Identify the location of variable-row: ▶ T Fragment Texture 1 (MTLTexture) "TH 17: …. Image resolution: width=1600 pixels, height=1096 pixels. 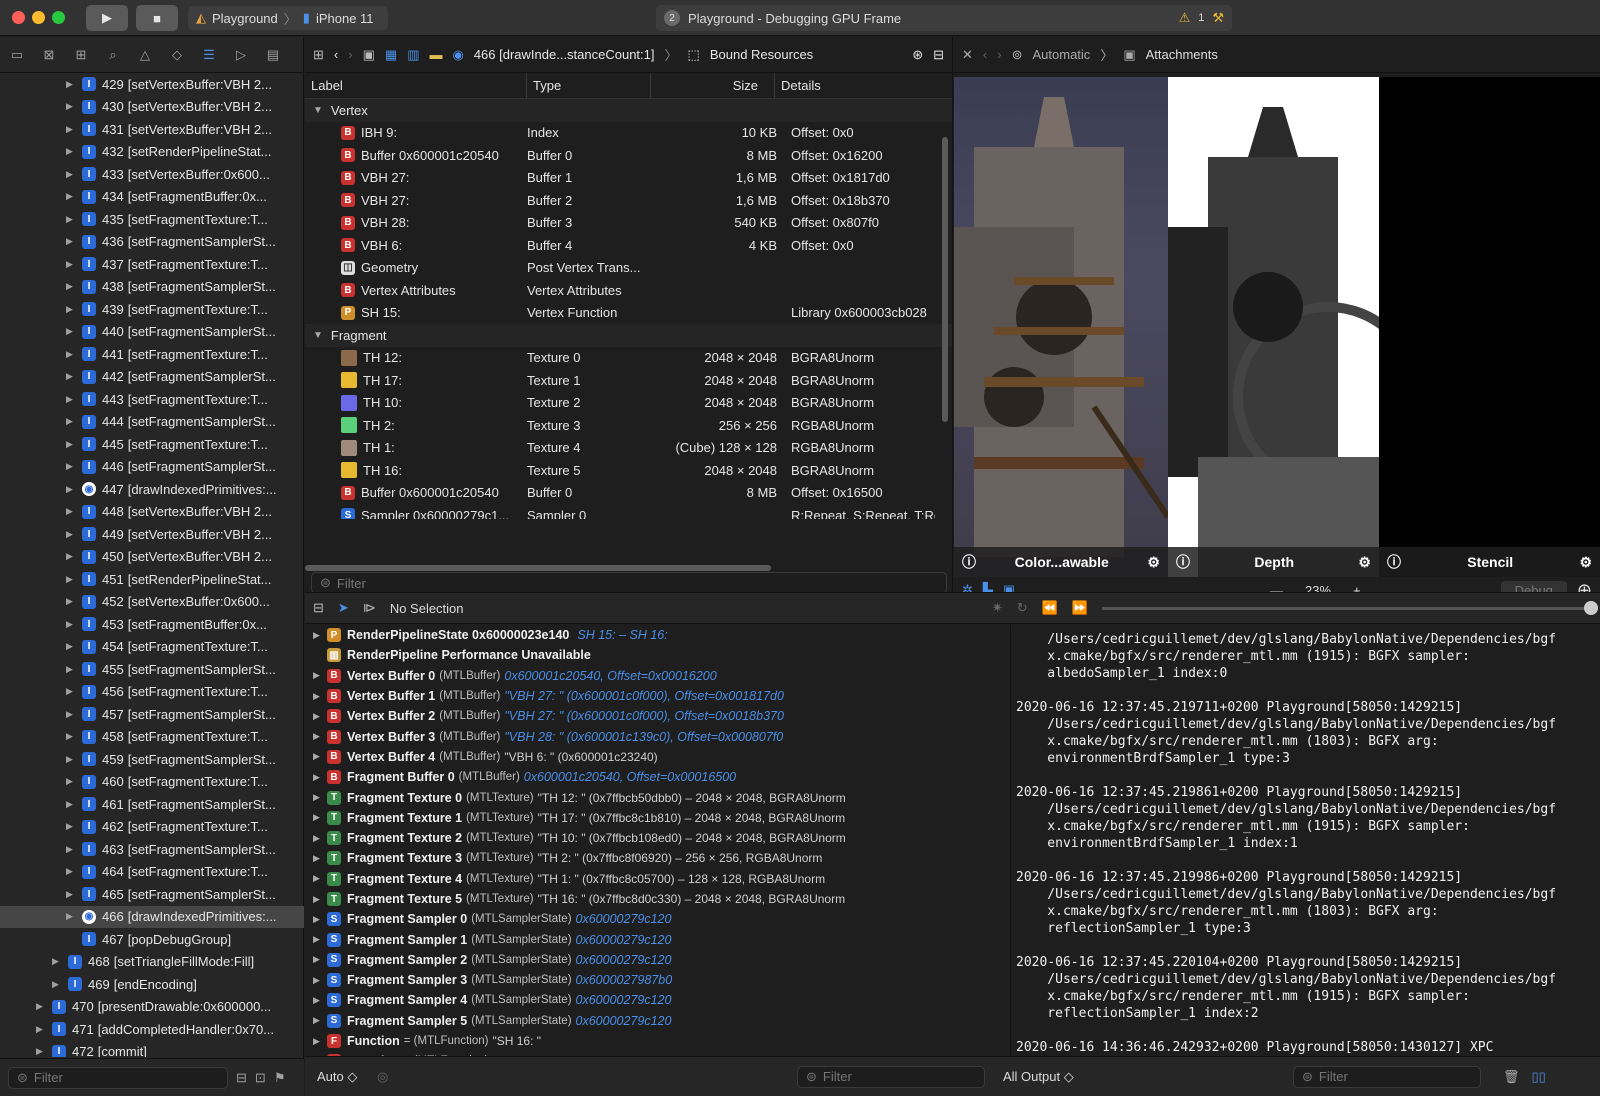
(657, 818).